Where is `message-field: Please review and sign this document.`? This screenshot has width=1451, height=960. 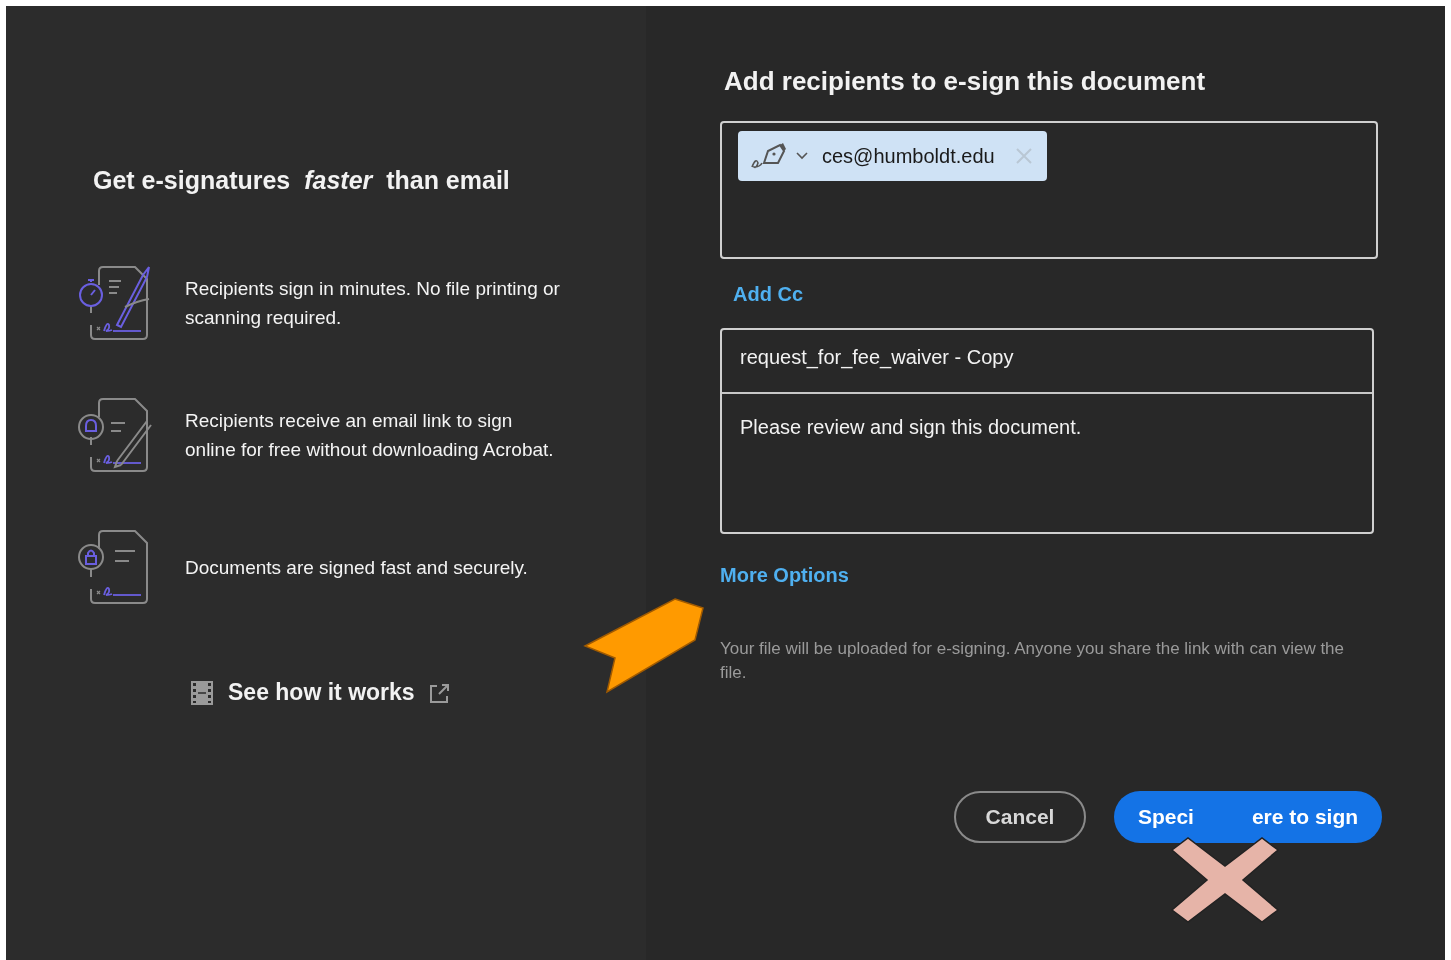 message-field: Please review and sign this document. is located at coordinates (1047, 463).